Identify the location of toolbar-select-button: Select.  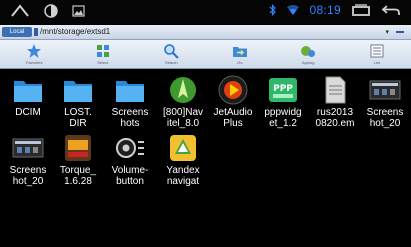
(103, 54).